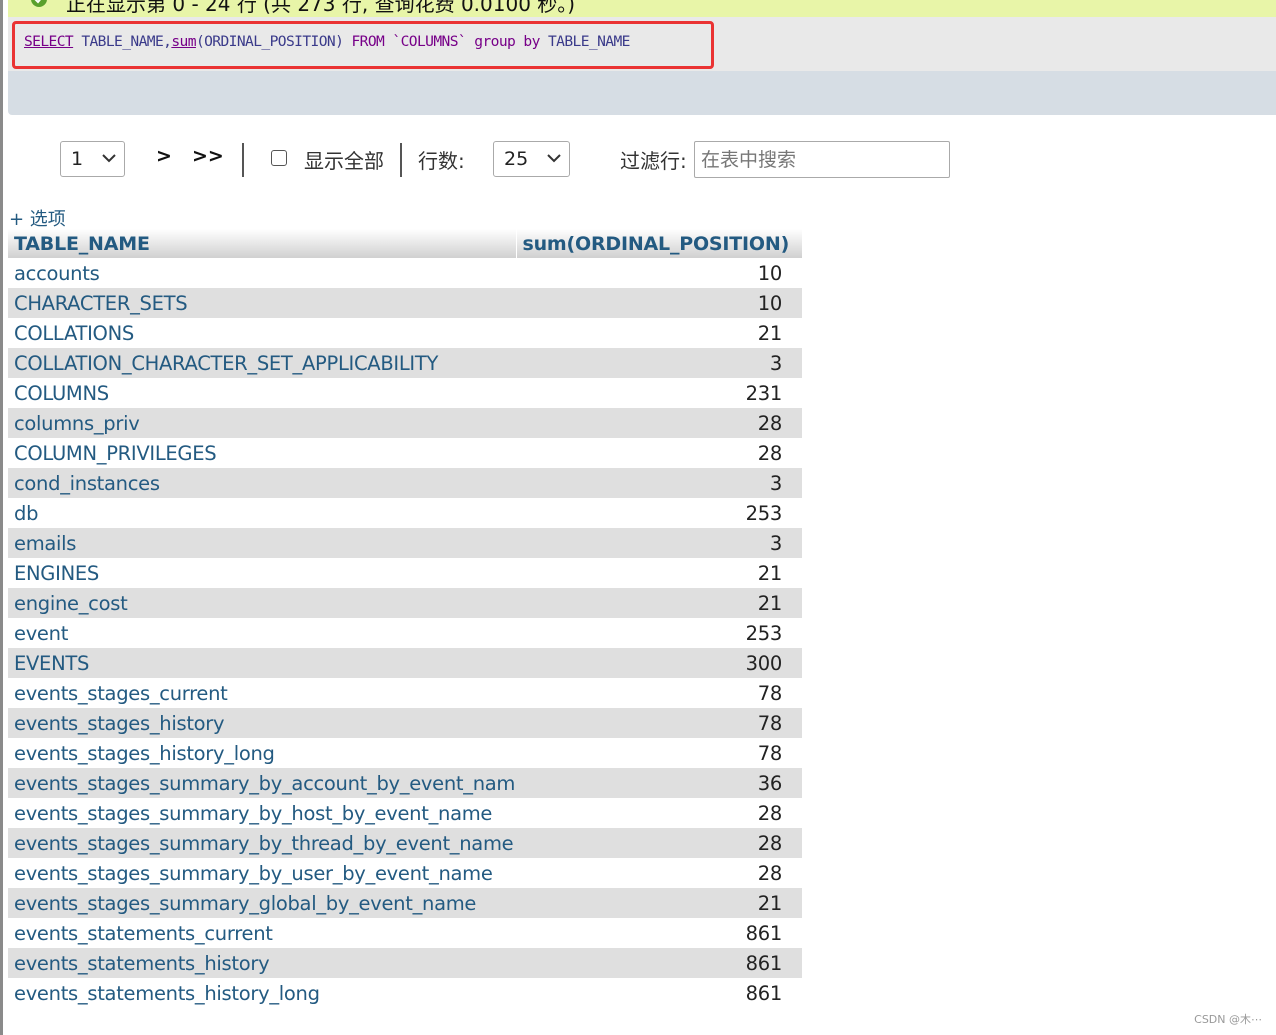  Describe the element at coordinates (39, 3) in the screenshot. I see `check-circle-icon` at that location.